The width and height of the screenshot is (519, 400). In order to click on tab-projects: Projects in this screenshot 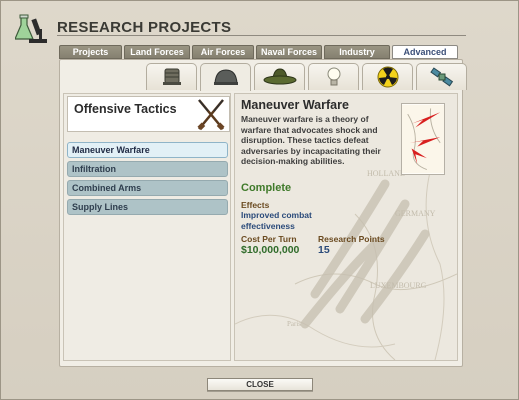, I will do `click(90, 52)`.